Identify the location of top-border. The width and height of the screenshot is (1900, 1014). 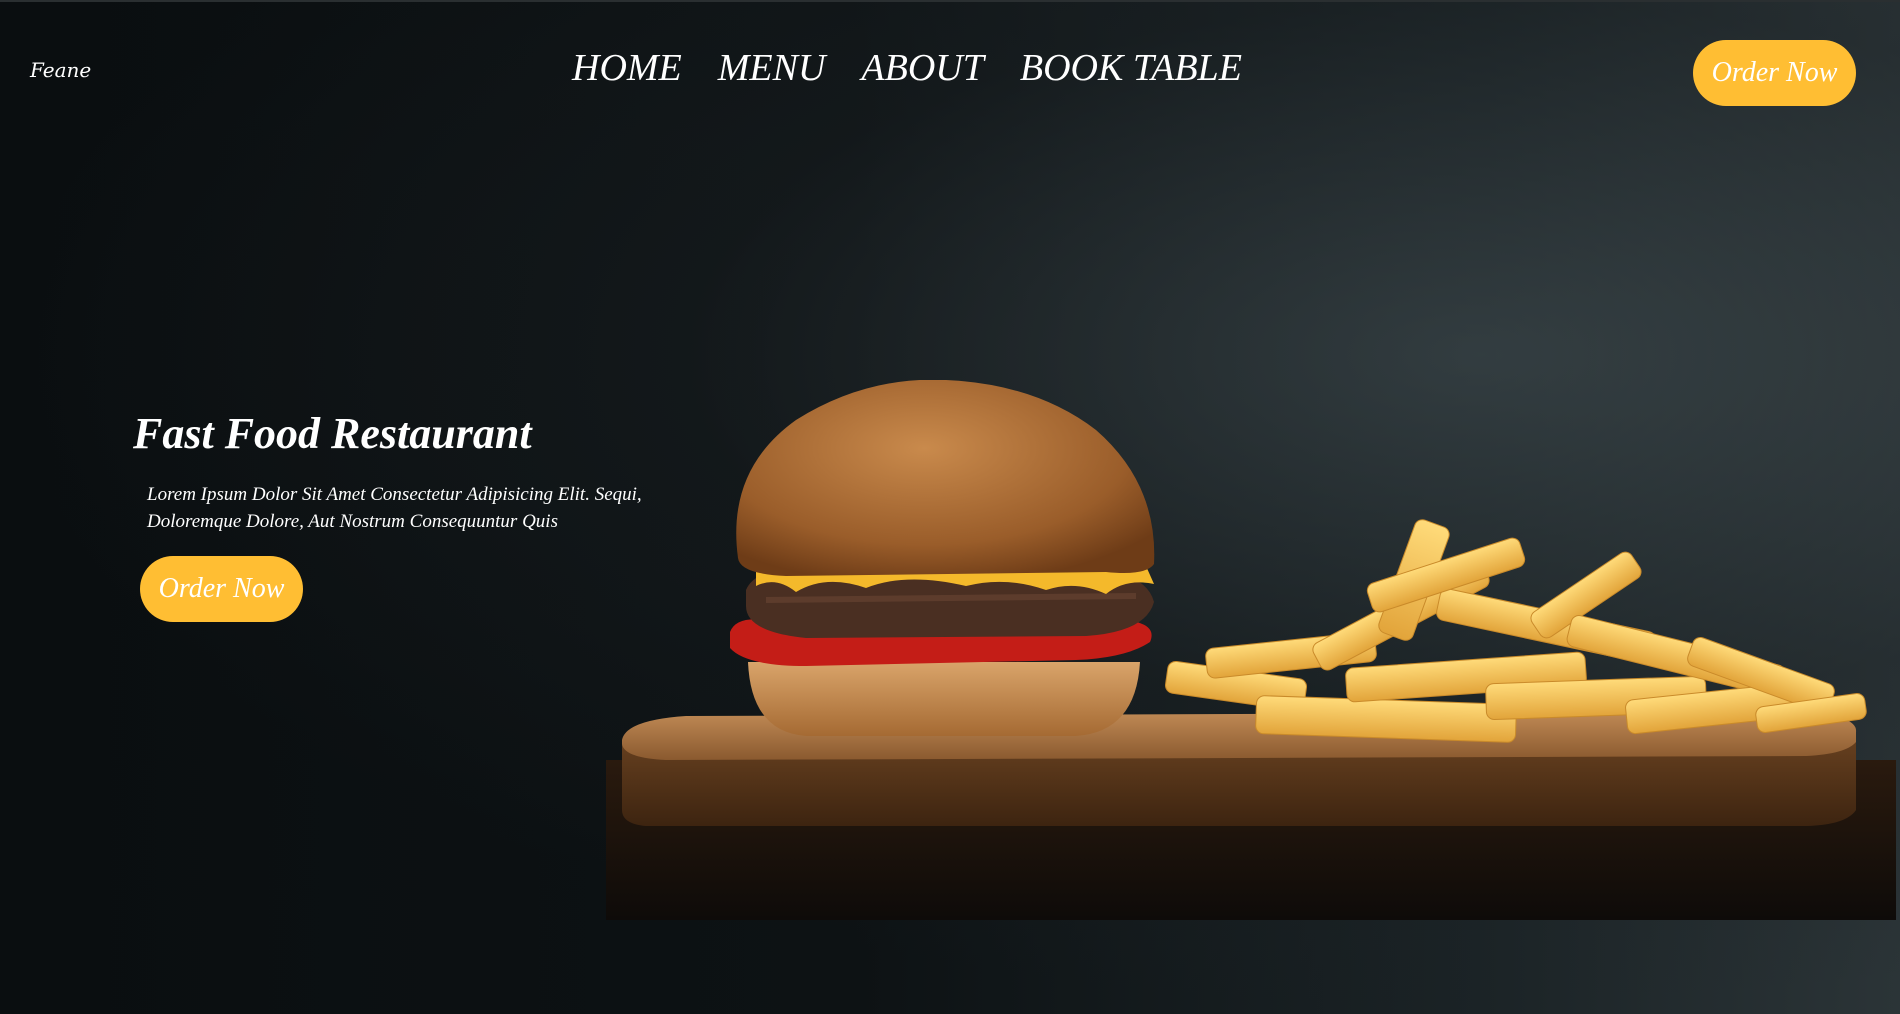
(950, 1).